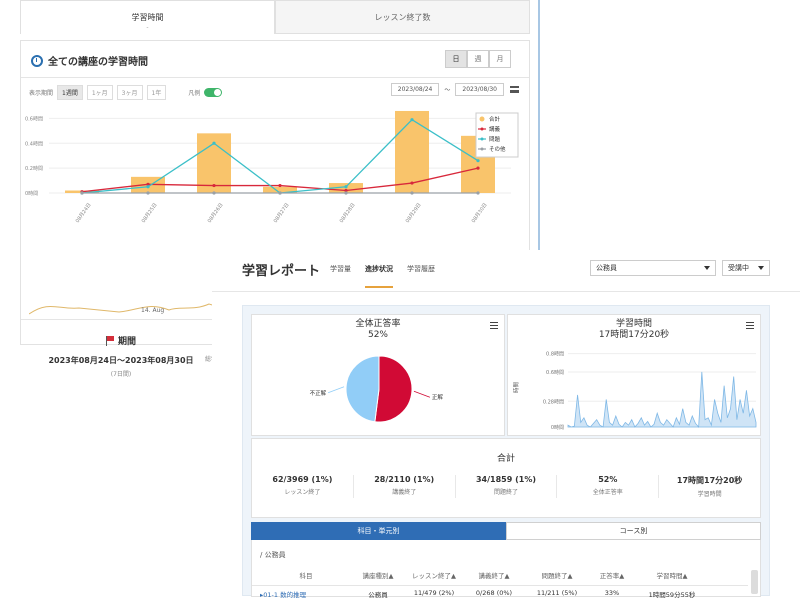 This screenshot has height=599, width=800. Describe the element at coordinates (147, 17) in the screenshot. I see `tab-learning-time: 学習時間` at that location.